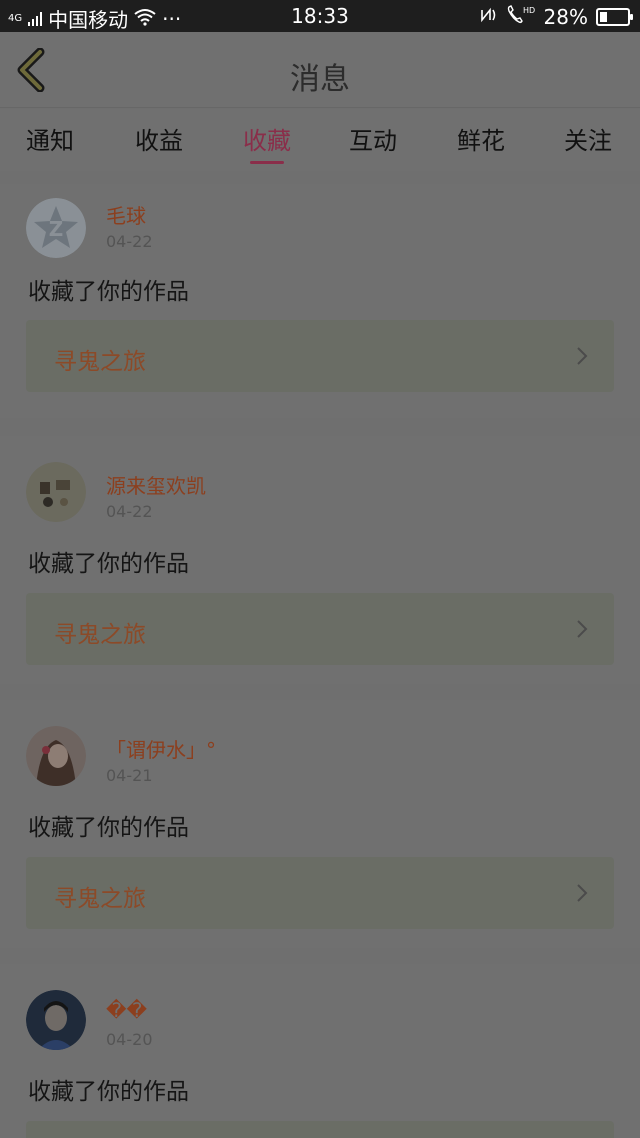  Describe the element at coordinates (481, 138) in the screenshot. I see `tab-flowers: 鲜花` at that location.